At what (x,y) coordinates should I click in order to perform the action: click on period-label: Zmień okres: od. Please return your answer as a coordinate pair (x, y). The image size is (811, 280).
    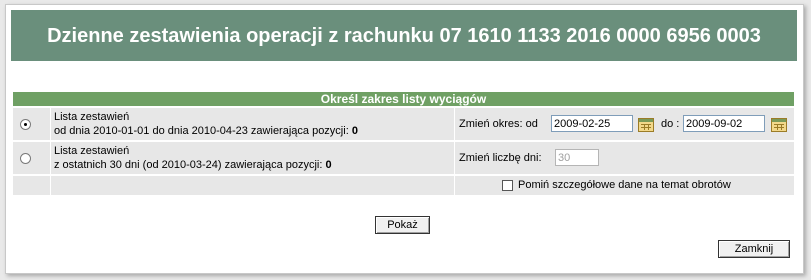
    Looking at the image, I should click on (498, 124).